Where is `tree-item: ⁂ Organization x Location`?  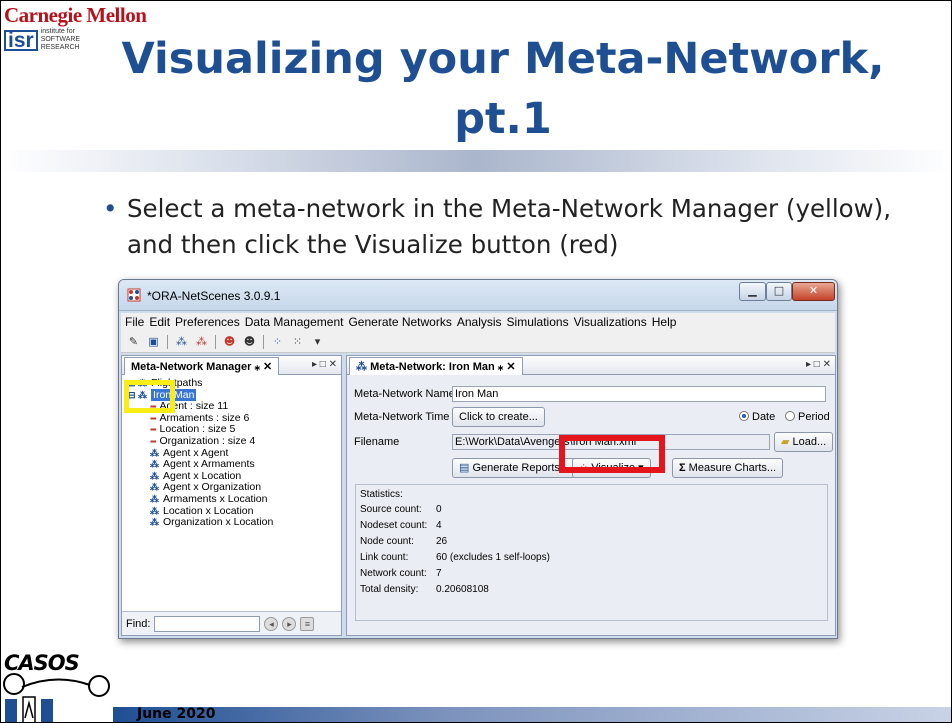 tree-item: ⁂ Organization x Location is located at coordinates (201, 522).